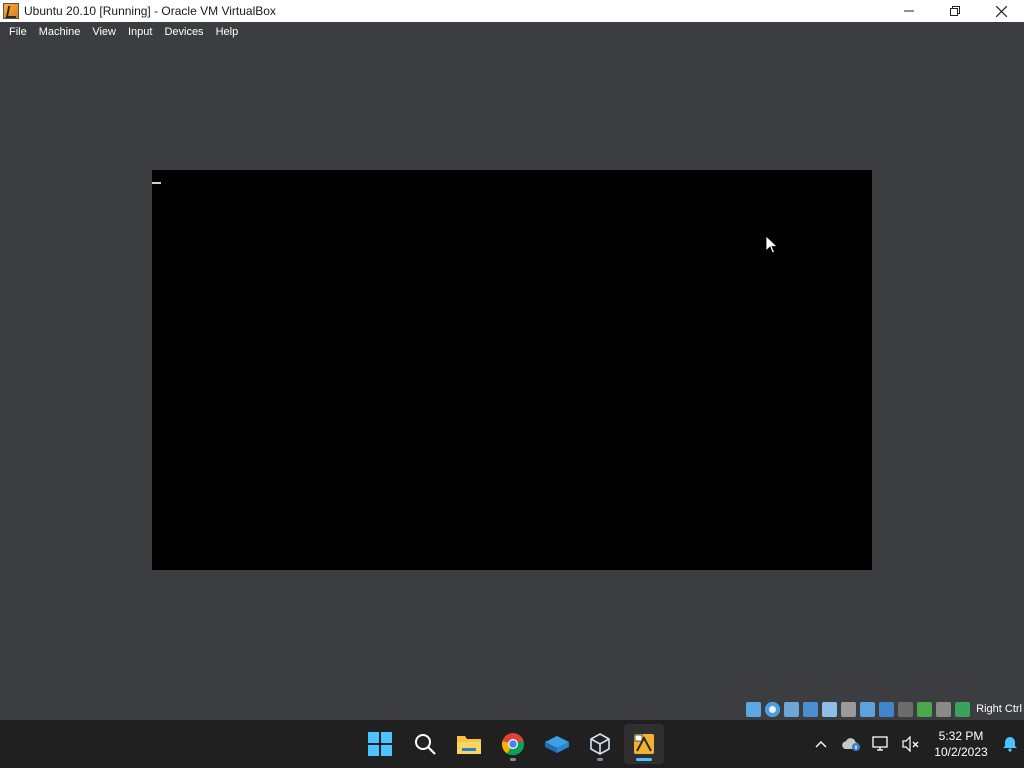  I want to click on chrome-app, so click(513, 744).